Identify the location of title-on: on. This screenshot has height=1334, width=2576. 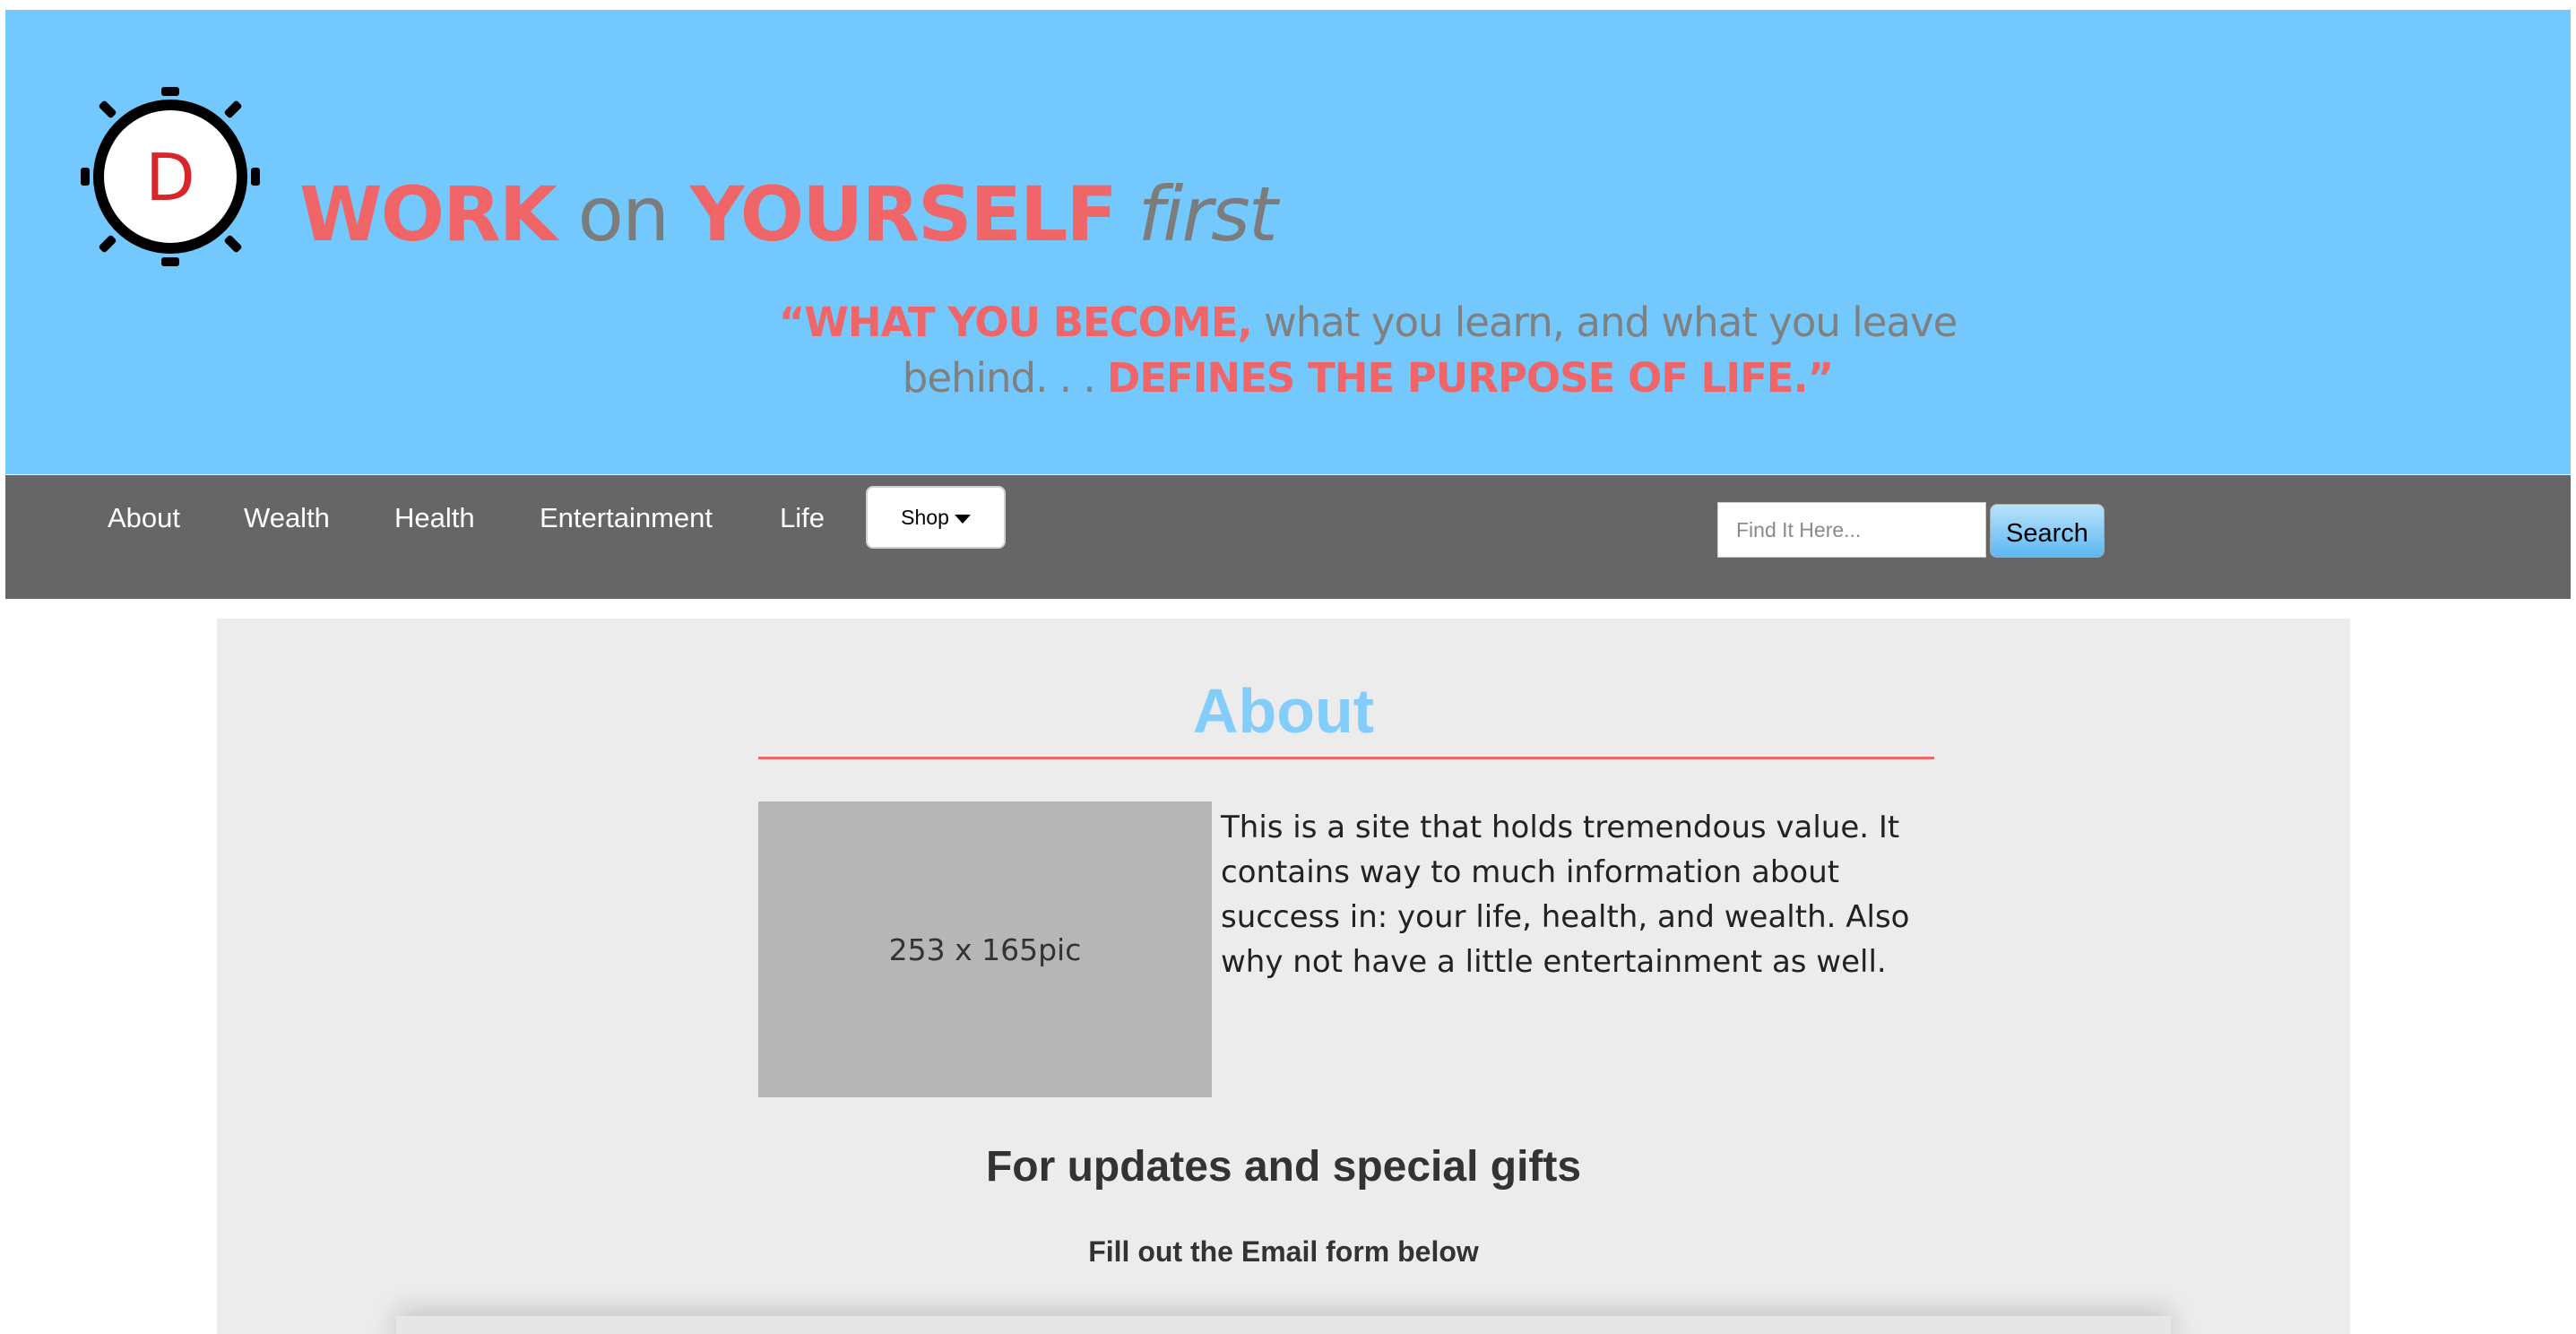
(623, 214).